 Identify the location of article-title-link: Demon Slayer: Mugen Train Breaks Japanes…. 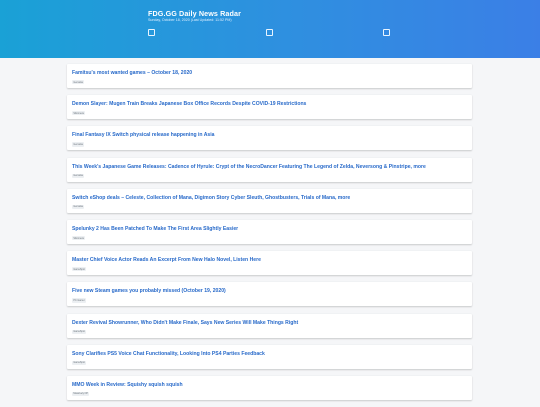
(269, 104).